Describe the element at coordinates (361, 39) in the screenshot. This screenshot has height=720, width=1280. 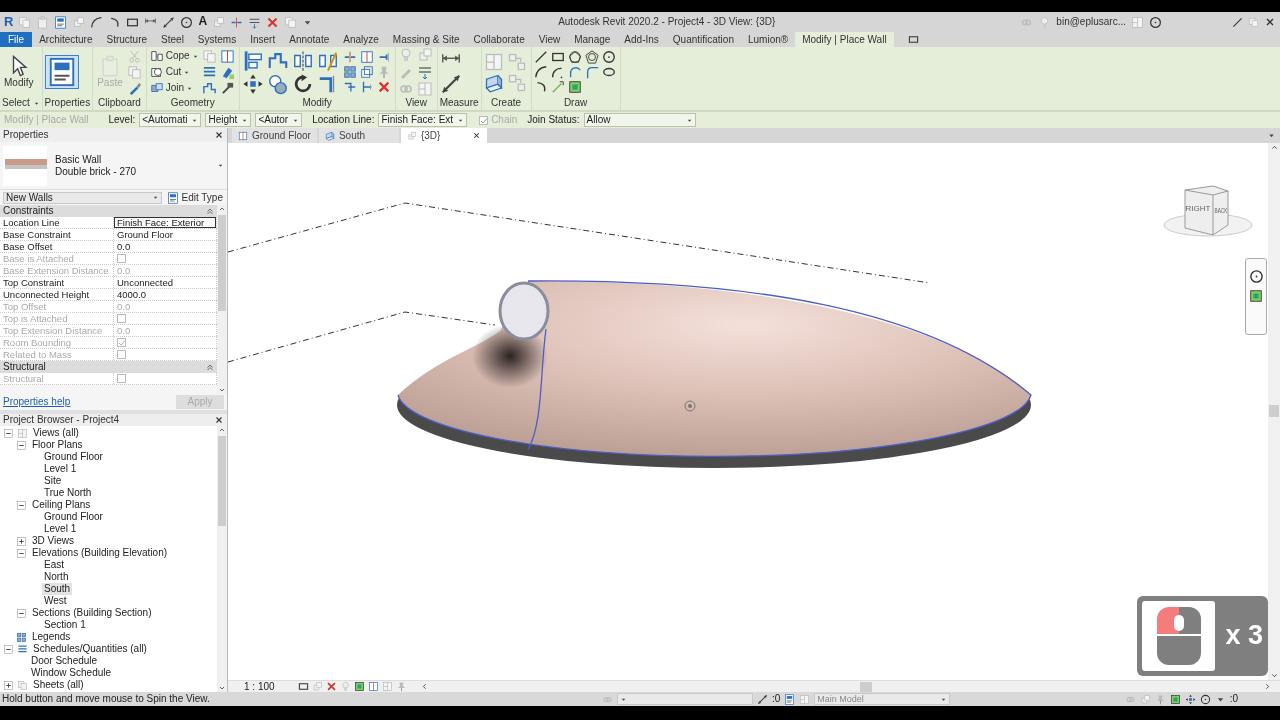
I see `ribbon-tab: Analyze` at that location.